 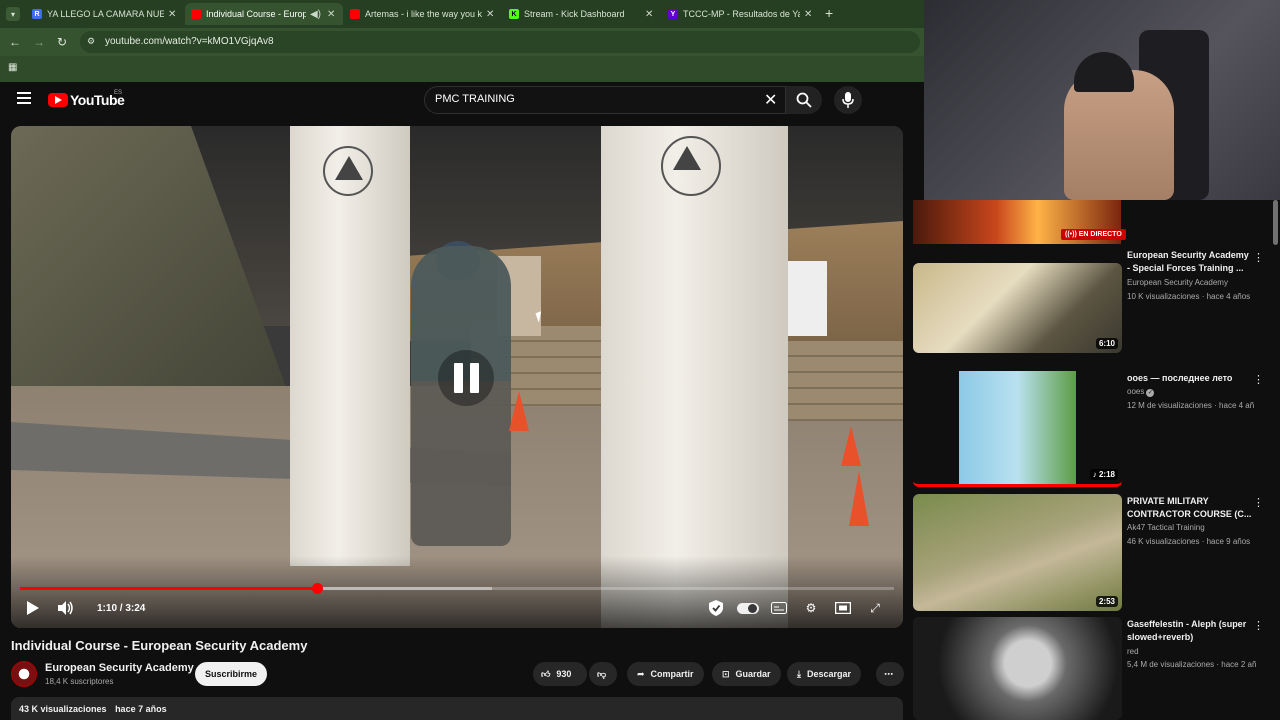 What do you see at coordinates (1017, 308) in the screenshot?
I see `video-thumbnail: 6:10` at bounding box center [1017, 308].